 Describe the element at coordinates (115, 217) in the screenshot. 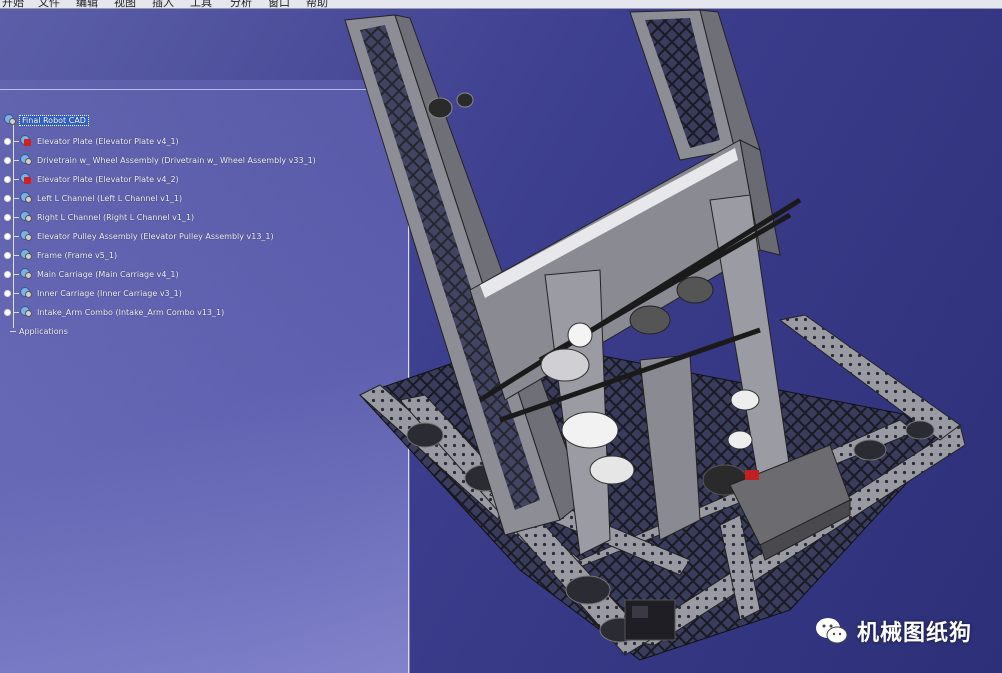

I see `tree-node-label: Right L Channel (Right L Channel v1_1)` at that location.